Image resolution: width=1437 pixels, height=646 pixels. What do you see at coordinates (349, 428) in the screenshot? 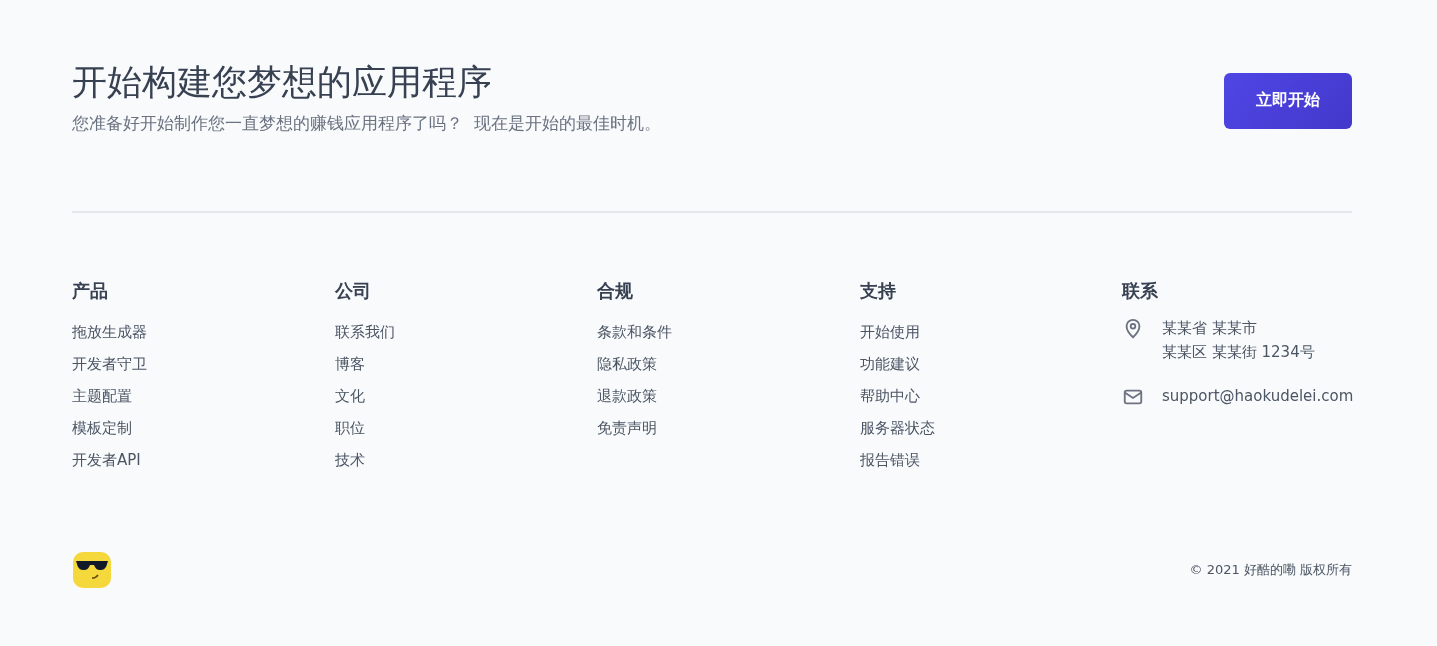
I see `footer-link: 职位` at bounding box center [349, 428].